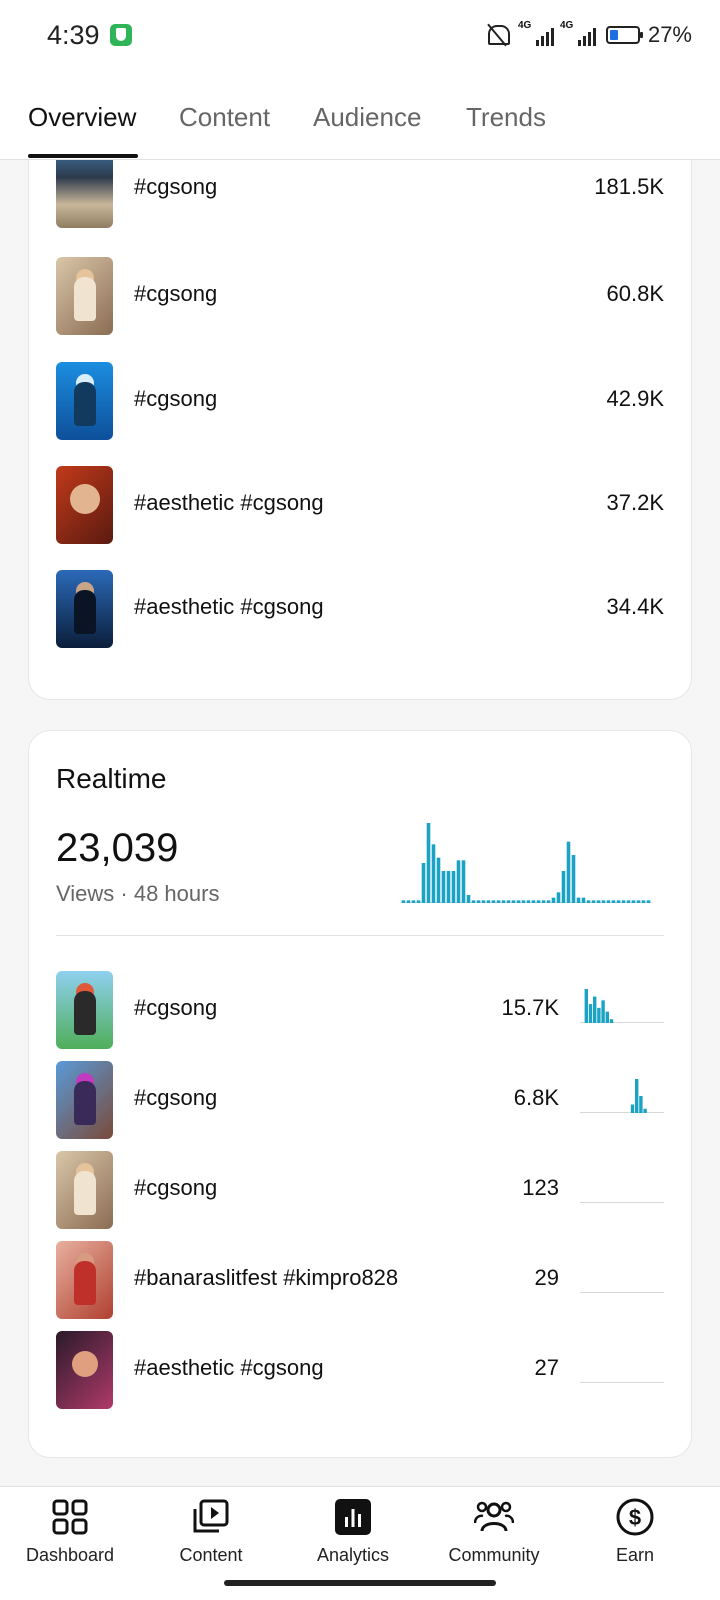 The height and width of the screenshot is (1600, 720). Describe the element at coordinates (360, 401) in the screenshot. I see `content-row: #cgsong 42.9K` at that location.